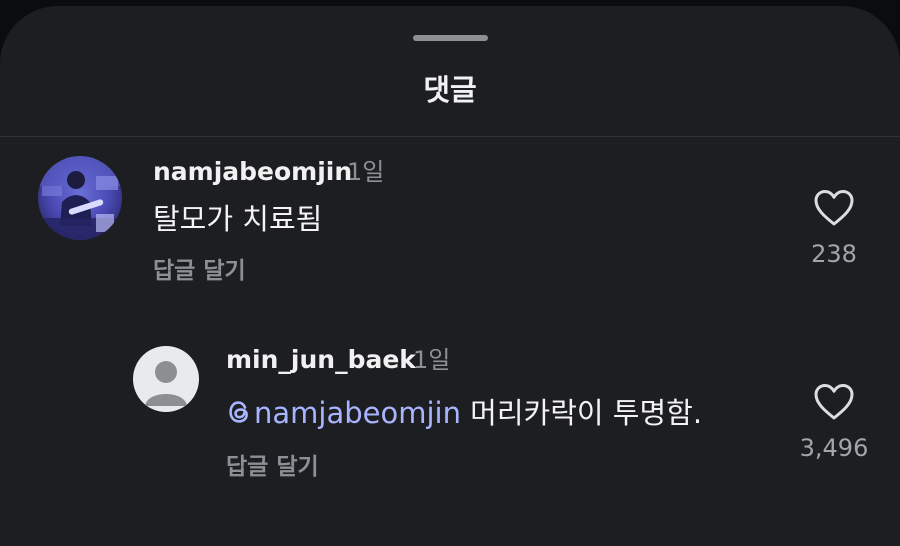 Image resolution: width=900 pixels, height=546 pixels. What do you see at coordinates (450, 136) in the screenshot?
I see `header-divider` at bounding box center [450, 136].